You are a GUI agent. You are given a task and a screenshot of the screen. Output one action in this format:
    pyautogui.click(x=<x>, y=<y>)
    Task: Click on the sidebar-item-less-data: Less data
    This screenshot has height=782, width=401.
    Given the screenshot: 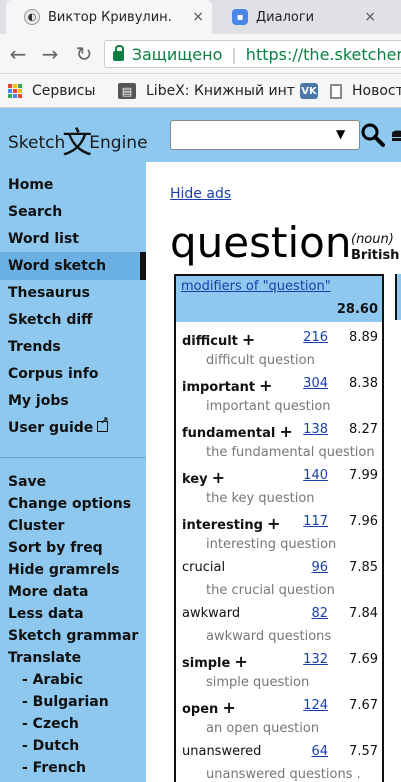 What is the action you would take?
    pyautogui.click(x=46, y=614)
    